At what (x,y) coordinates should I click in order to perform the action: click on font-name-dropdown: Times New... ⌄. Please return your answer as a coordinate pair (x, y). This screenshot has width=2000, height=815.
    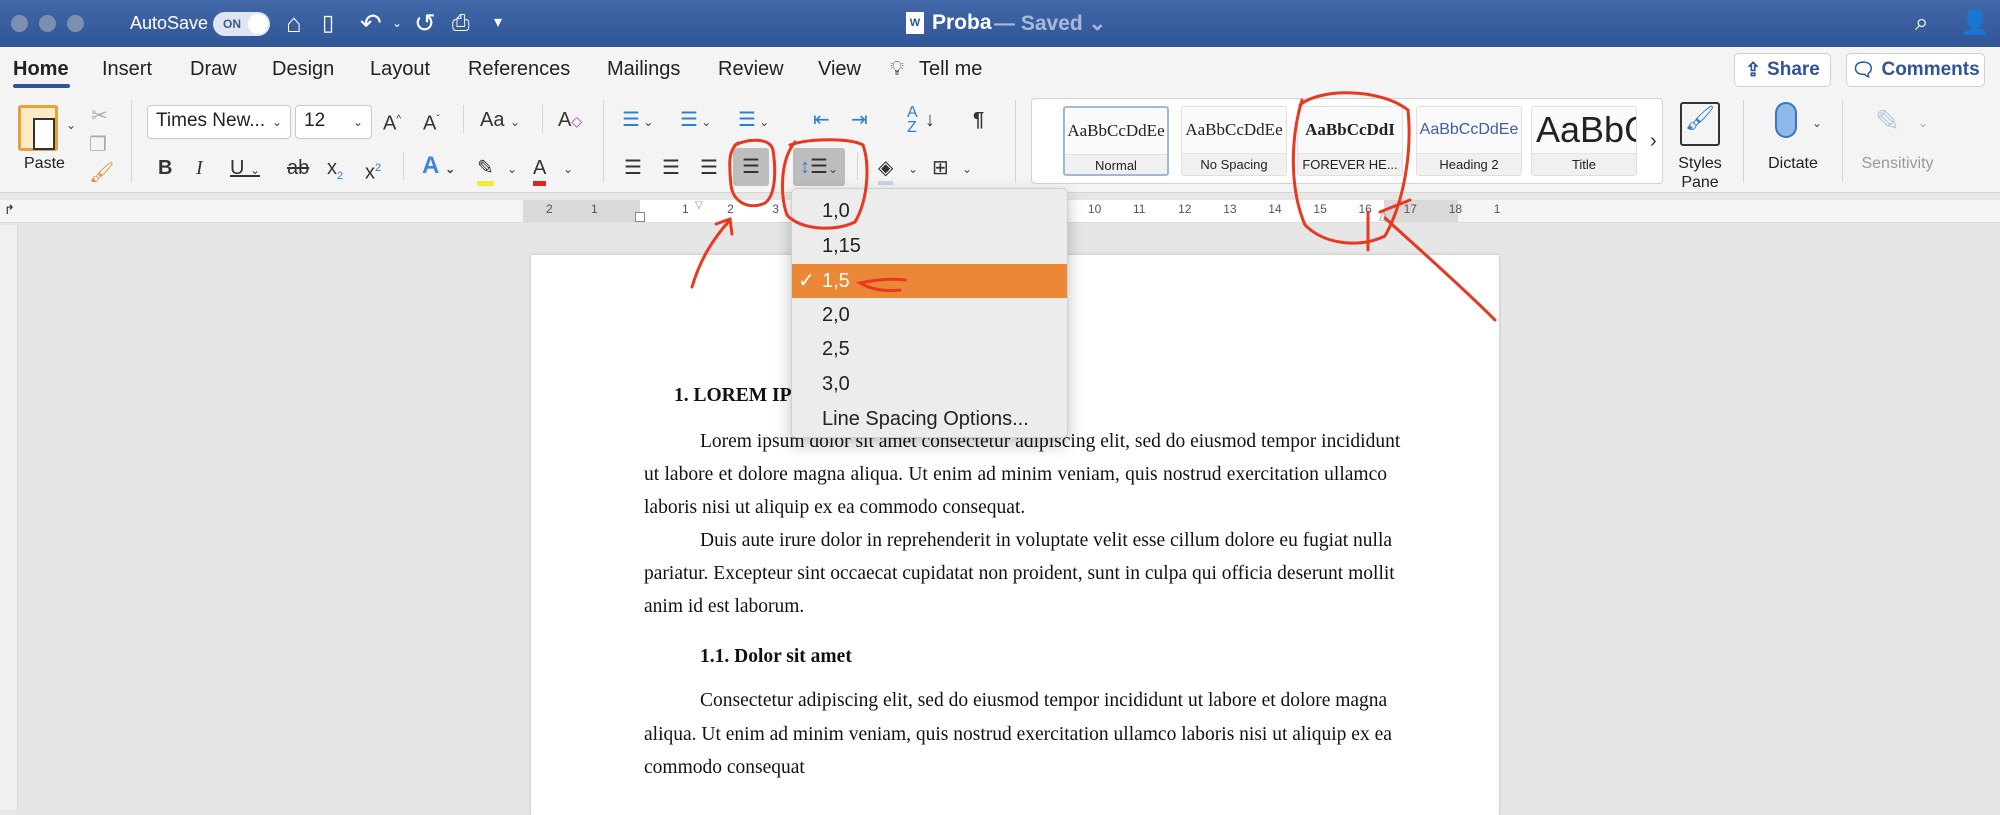
    Looking at the image, I should click on (219, 122).